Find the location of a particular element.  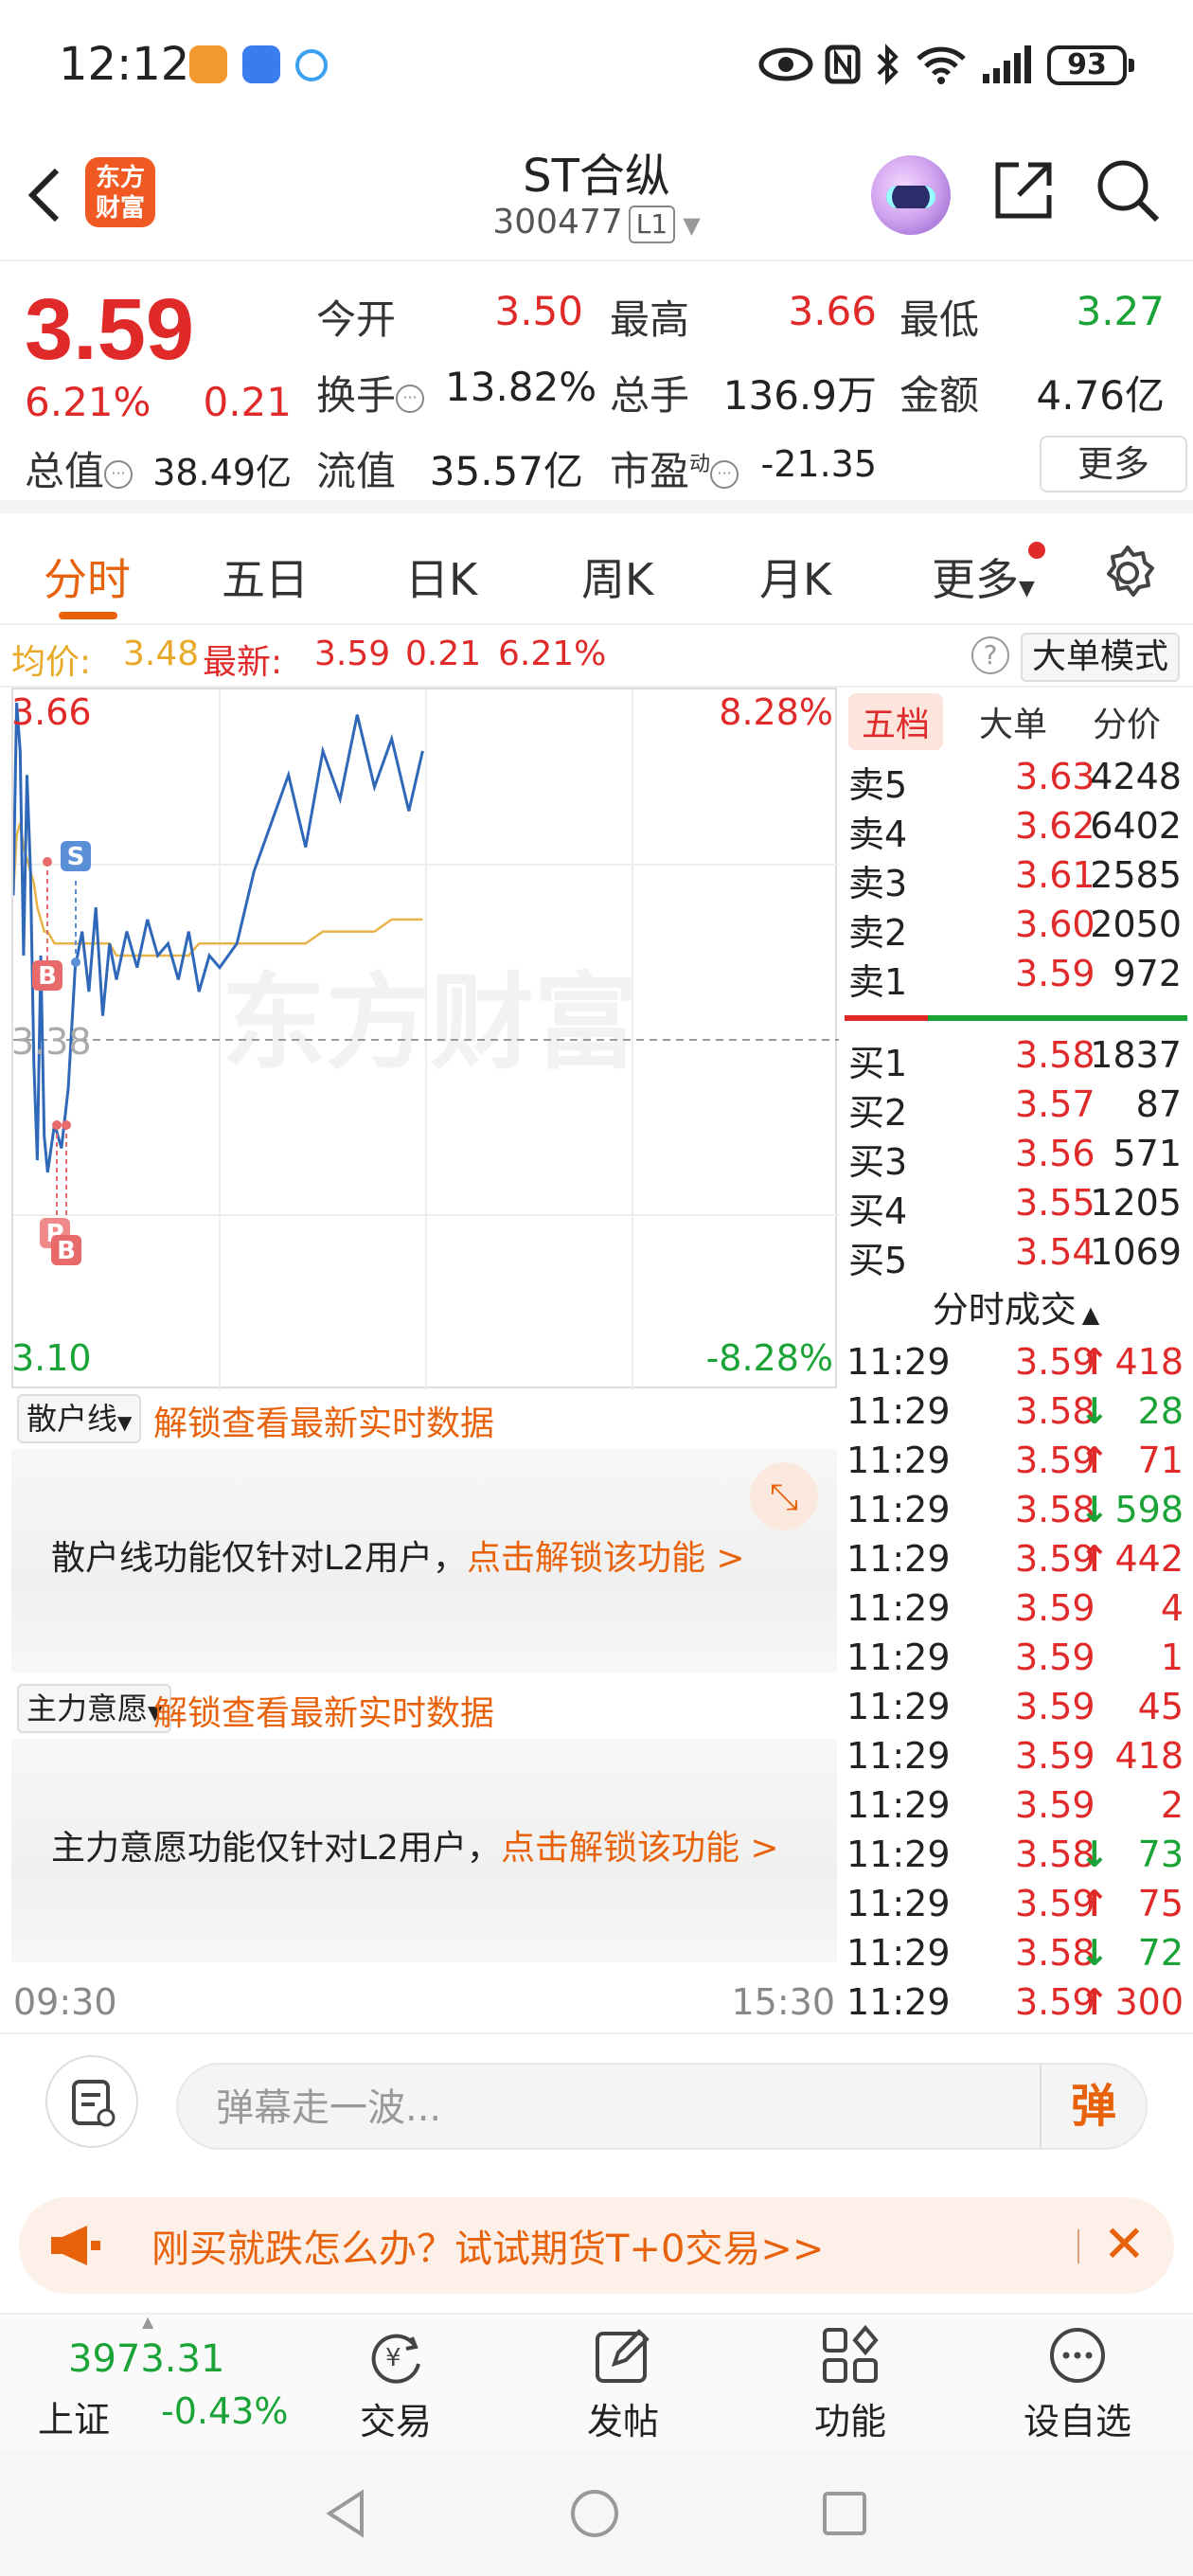

promo-banner: 刚买就跌怎么办？试试期货T+0交易>> ✕ is located at coordinates (596, 2245).